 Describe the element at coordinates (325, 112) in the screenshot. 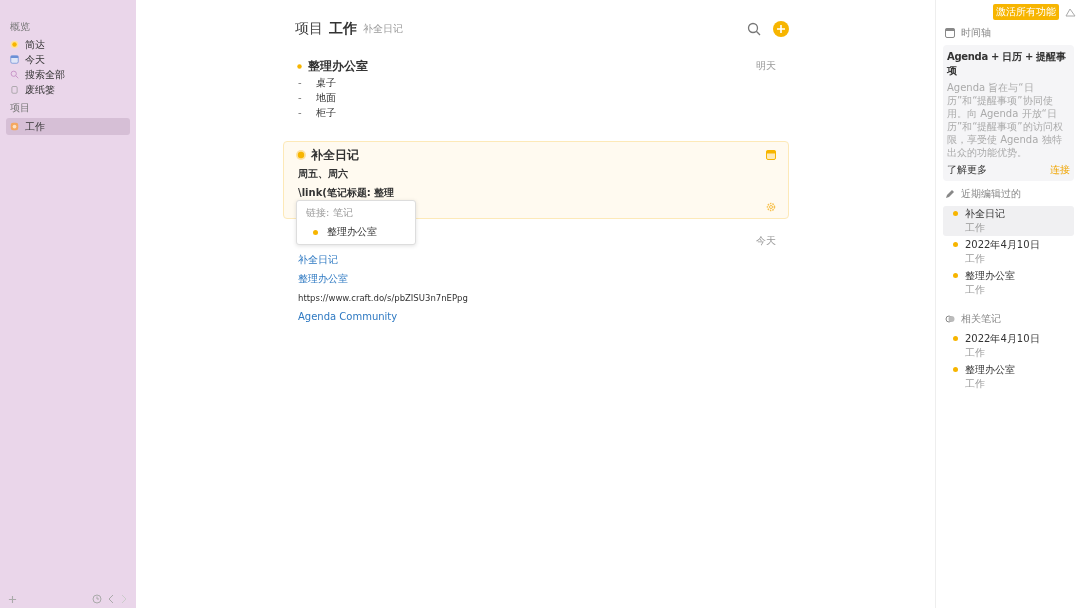

I see `bullet-text: 柜子` at that location.